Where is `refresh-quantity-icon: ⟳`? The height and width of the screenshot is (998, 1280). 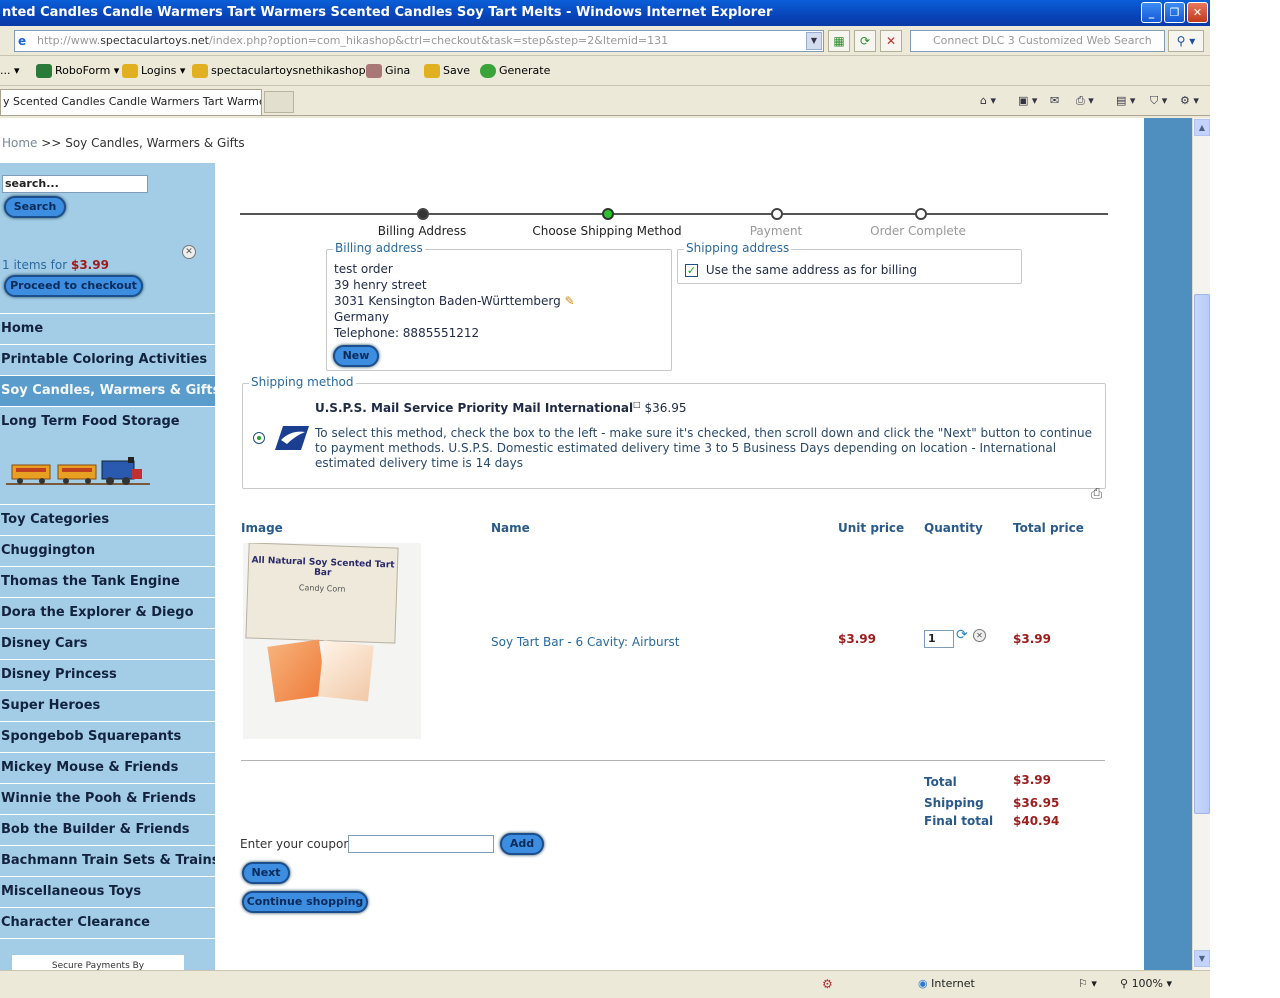
refresh-quantity-icon: ⟳ is located at coordinates (962, 635).